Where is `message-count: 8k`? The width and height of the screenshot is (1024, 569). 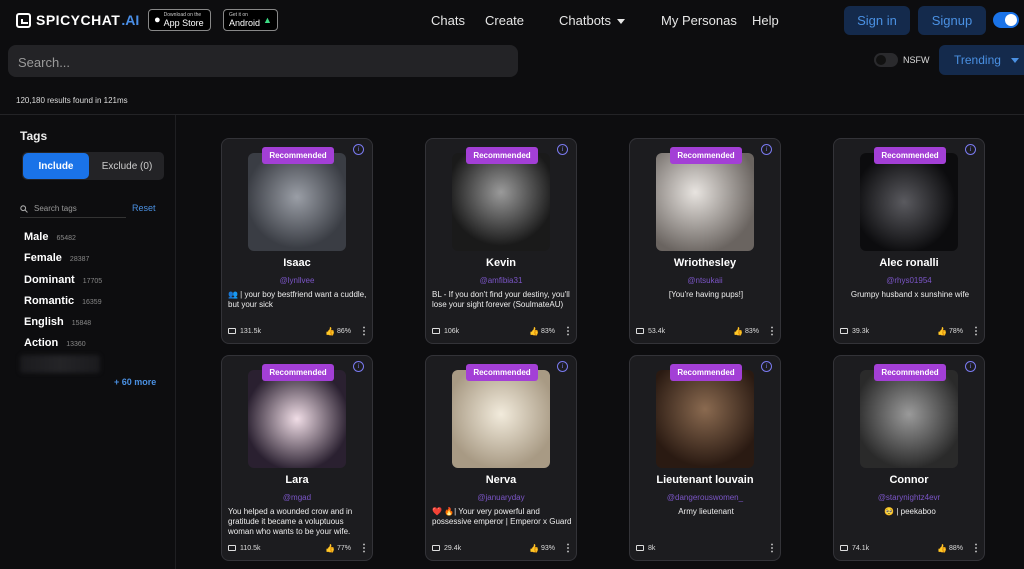 message-count: 8k is located at coordinates (652, 548).